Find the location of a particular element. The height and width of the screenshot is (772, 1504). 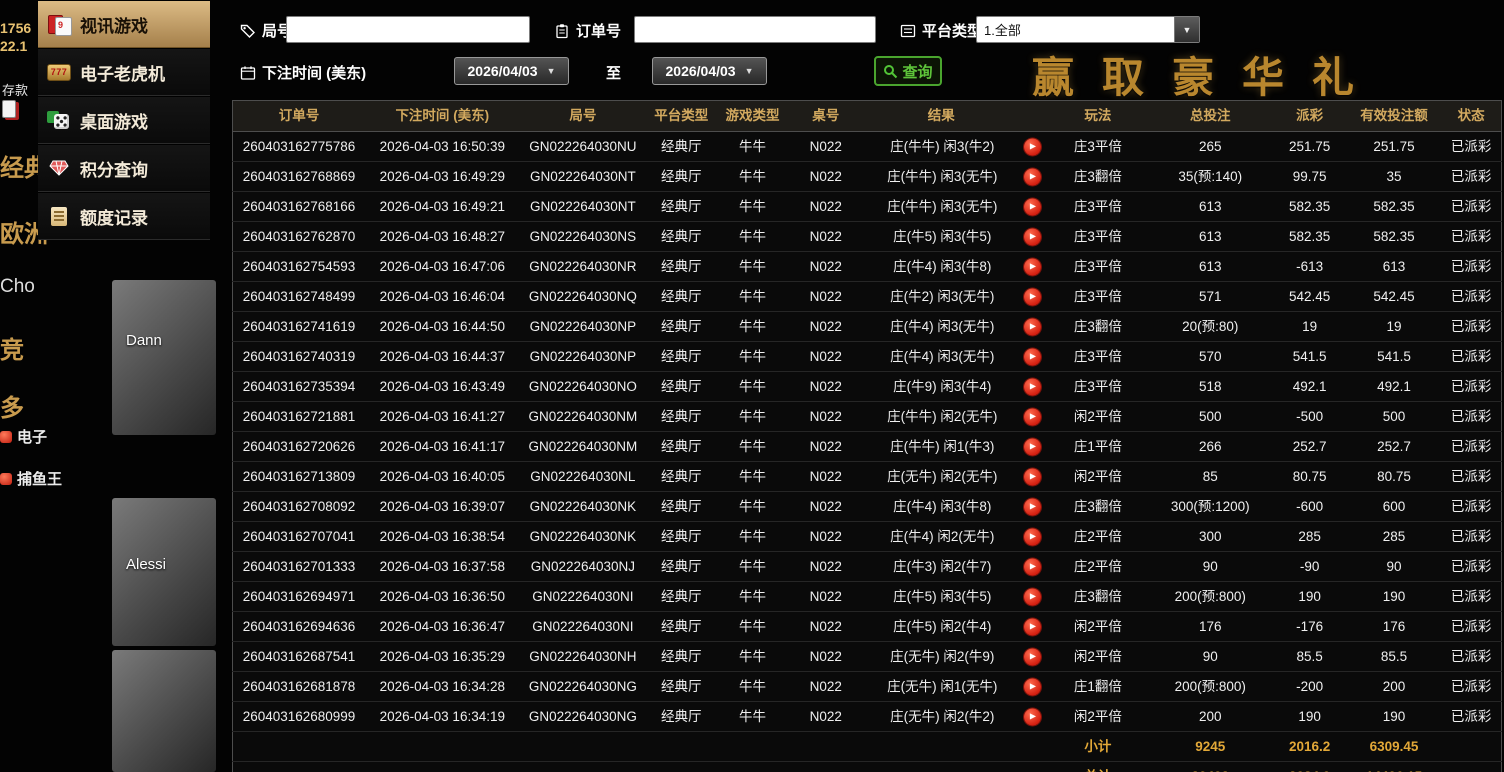

order-cell: 260403162681878 is located at coordinates (299, 686).